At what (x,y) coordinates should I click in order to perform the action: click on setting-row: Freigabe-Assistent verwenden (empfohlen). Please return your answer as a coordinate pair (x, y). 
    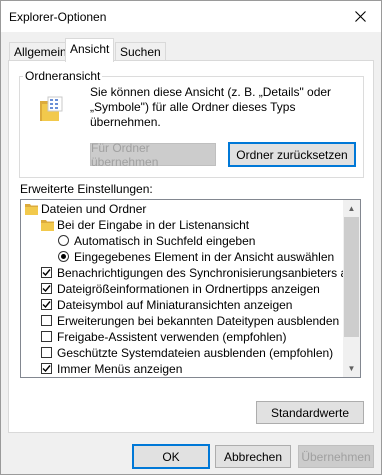
    Looking at the image, I should click on (182, 337).